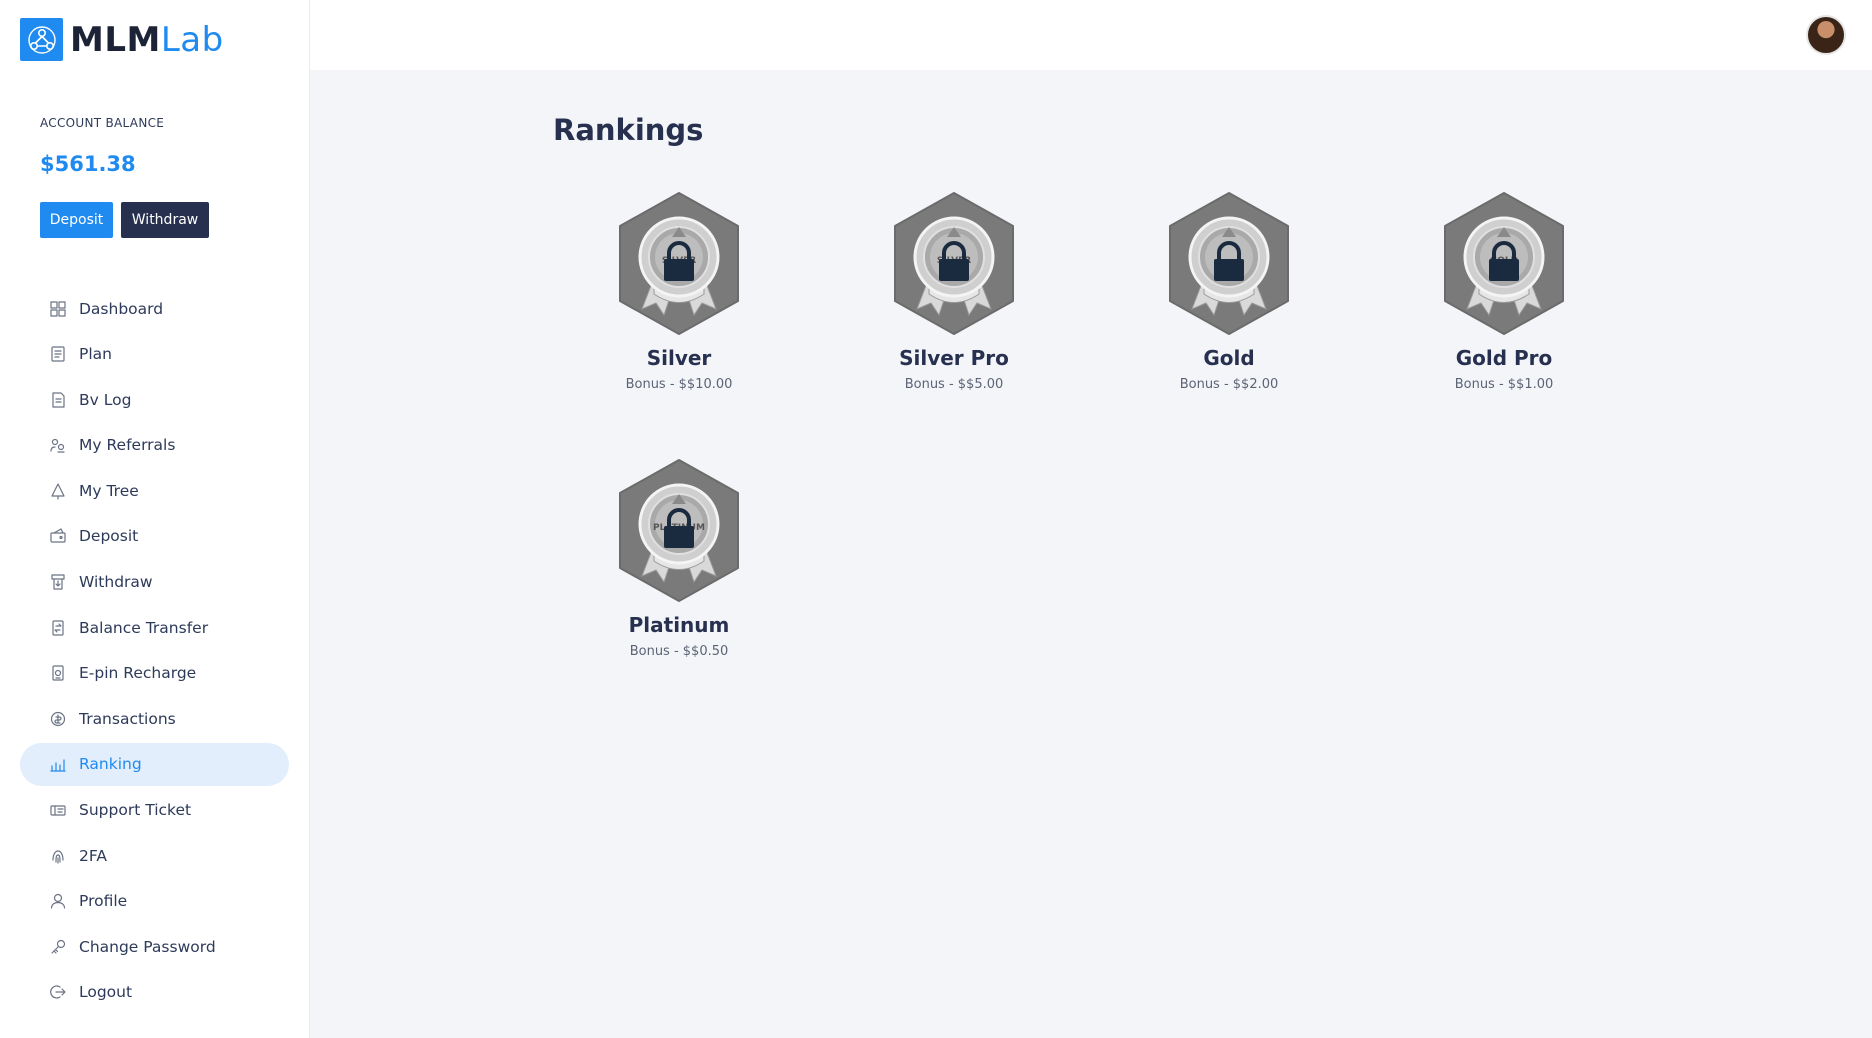 This screenshot has height=1038, width=1872. Describe the element at coordinates (95, 354) in the screenshot. I see `sidebar-item-label: Plan` at that location.